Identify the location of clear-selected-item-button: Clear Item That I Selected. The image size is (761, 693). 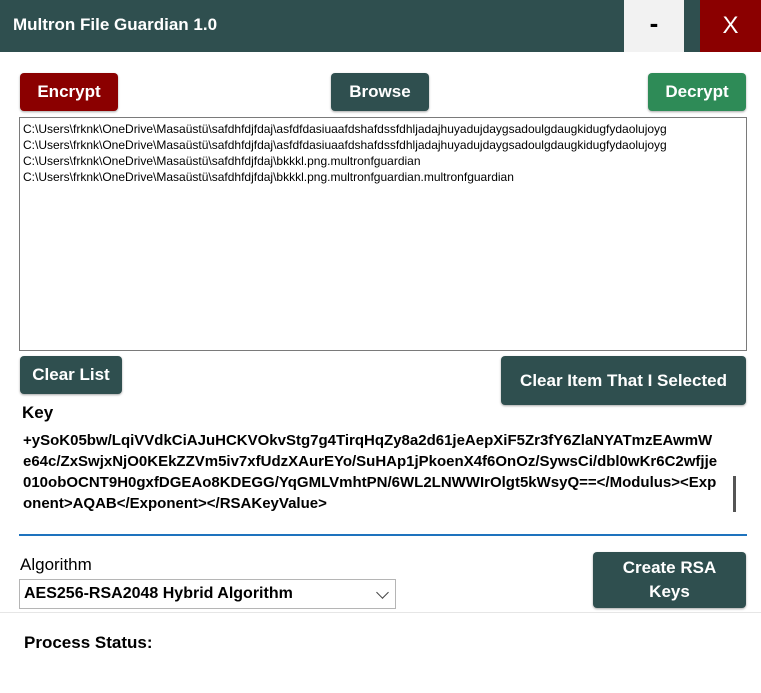
(623, 380).